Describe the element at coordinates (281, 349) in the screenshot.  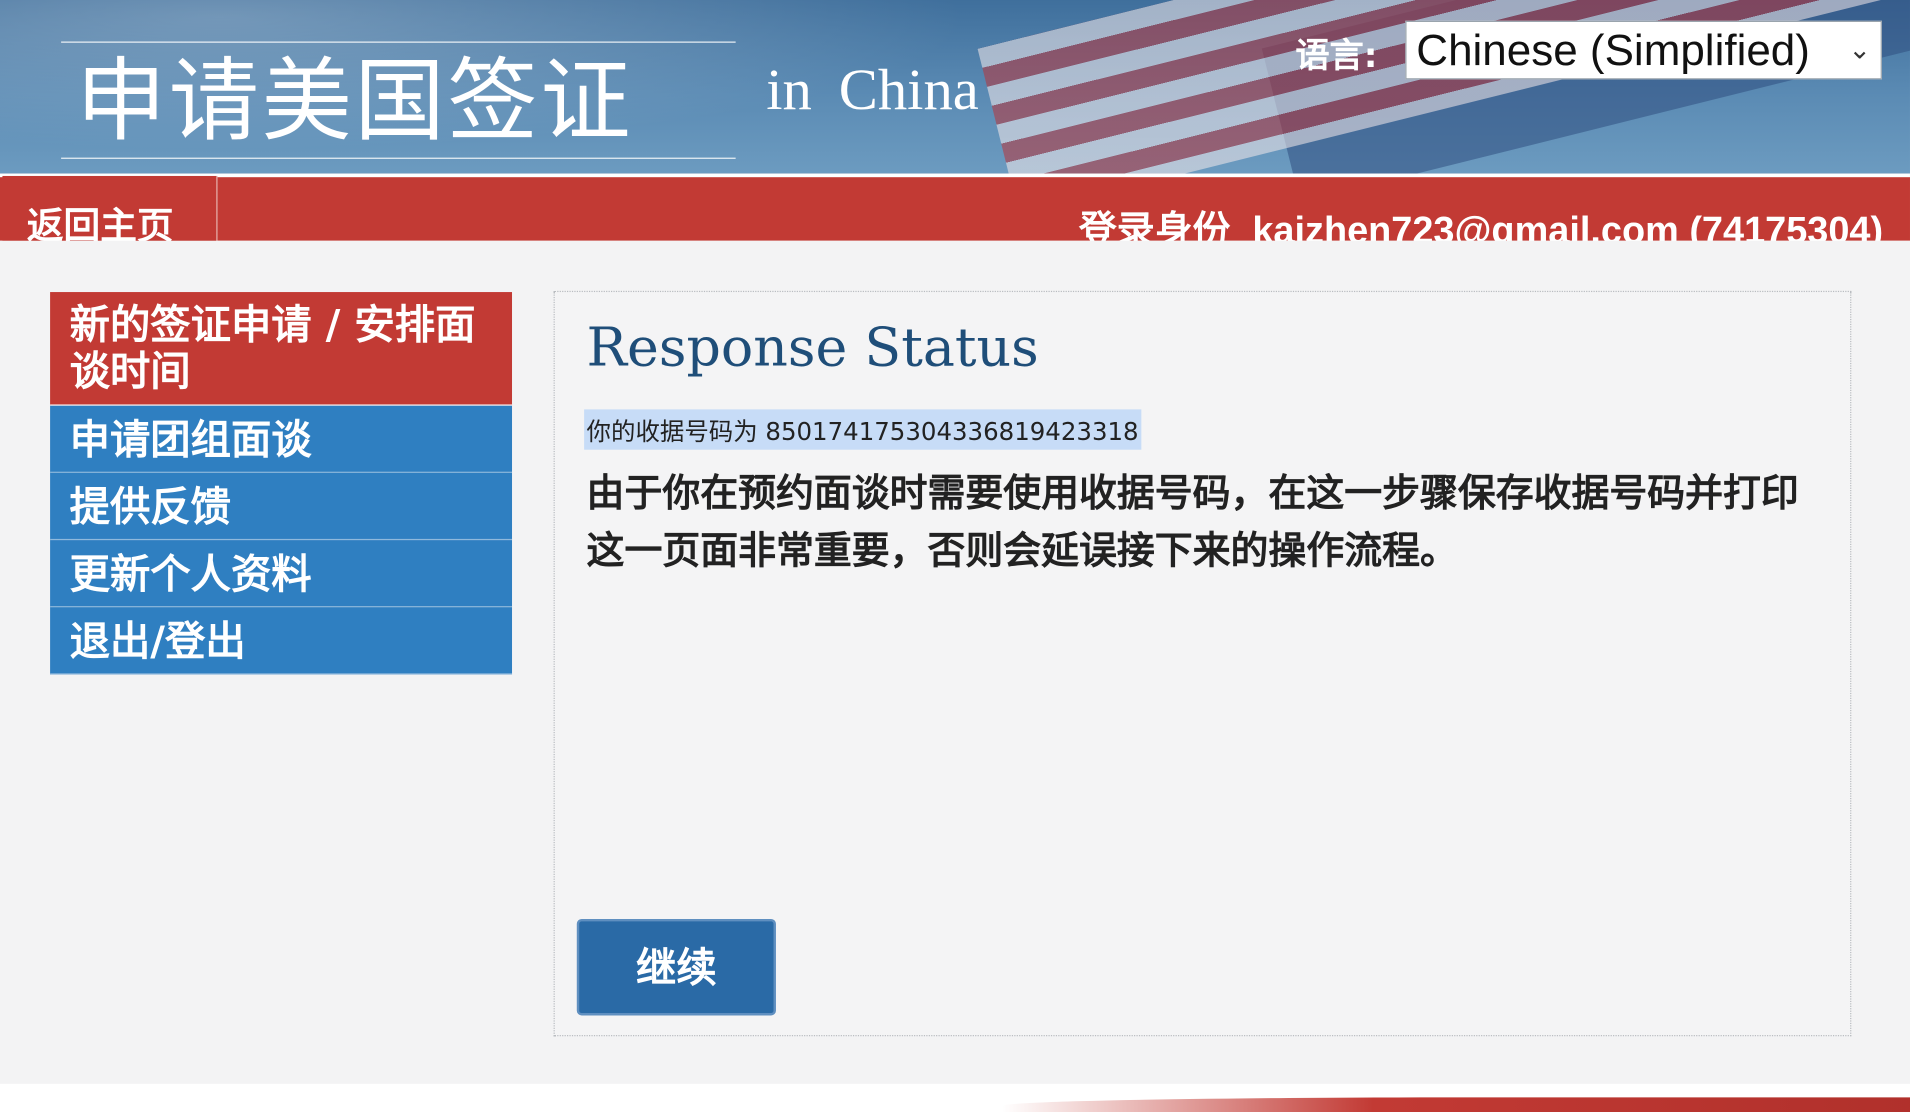
I see `sidebar-item-new-application: 新的签证申请 / 安排面谈时间` at that location.